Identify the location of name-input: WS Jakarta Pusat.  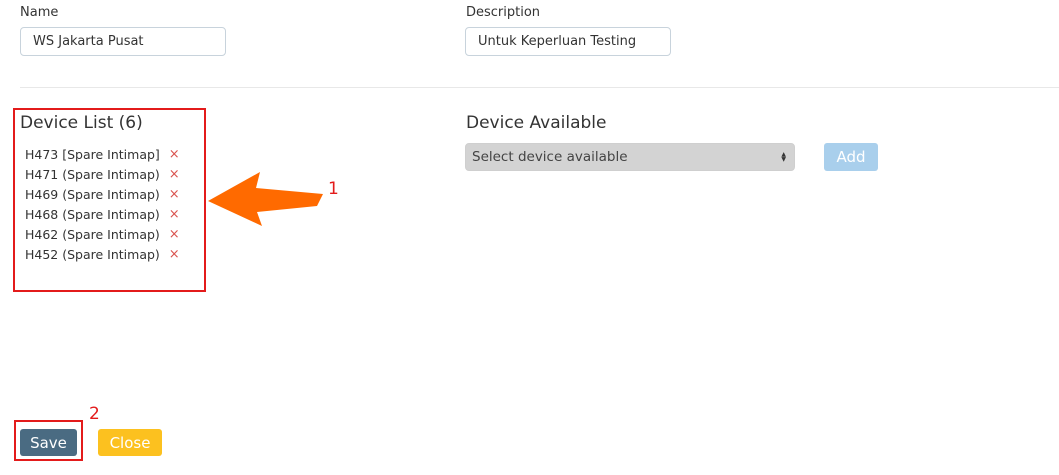
(123, 41).